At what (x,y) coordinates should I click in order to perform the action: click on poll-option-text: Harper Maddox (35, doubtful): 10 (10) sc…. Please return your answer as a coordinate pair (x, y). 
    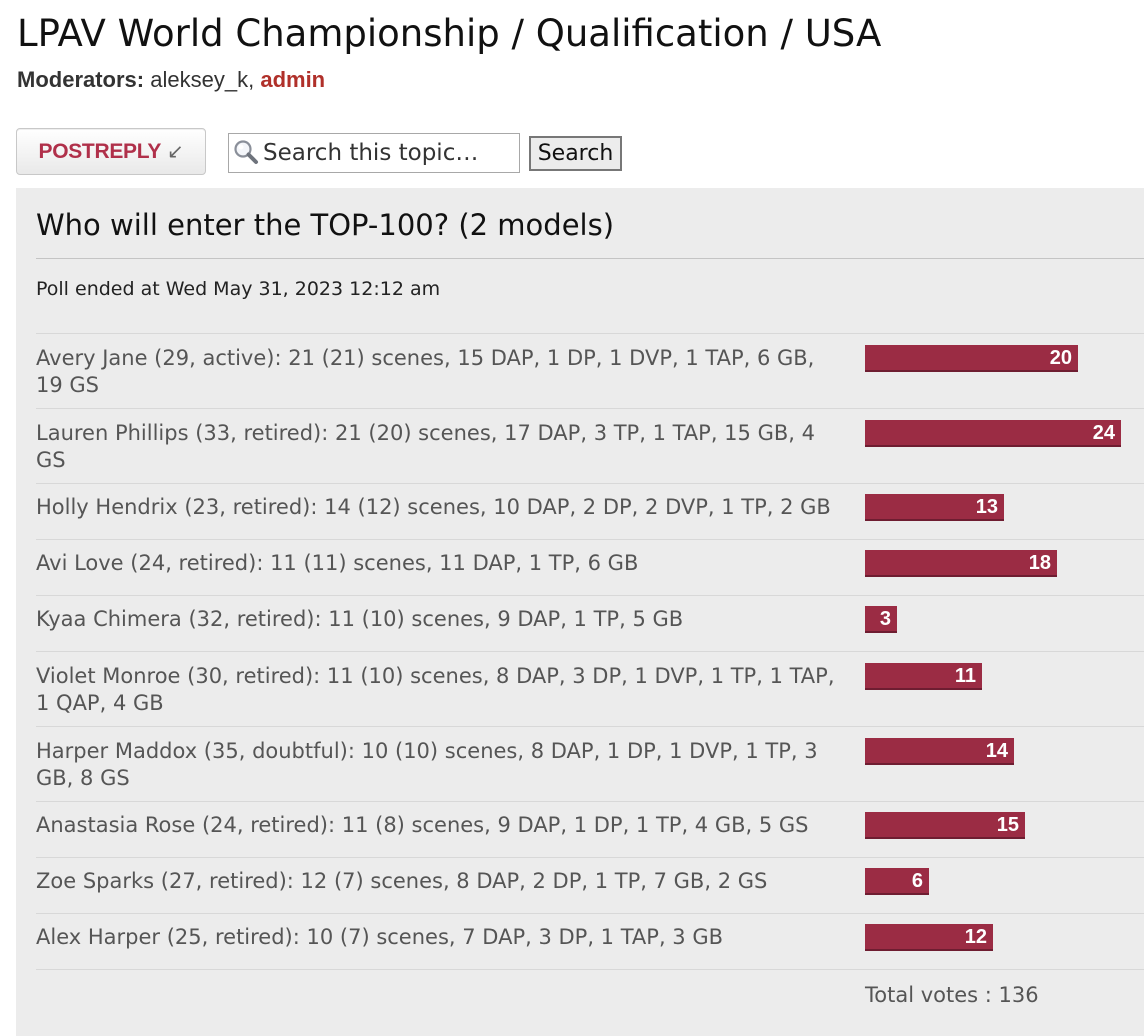
    Looking at the image, I should click on (427, 764).